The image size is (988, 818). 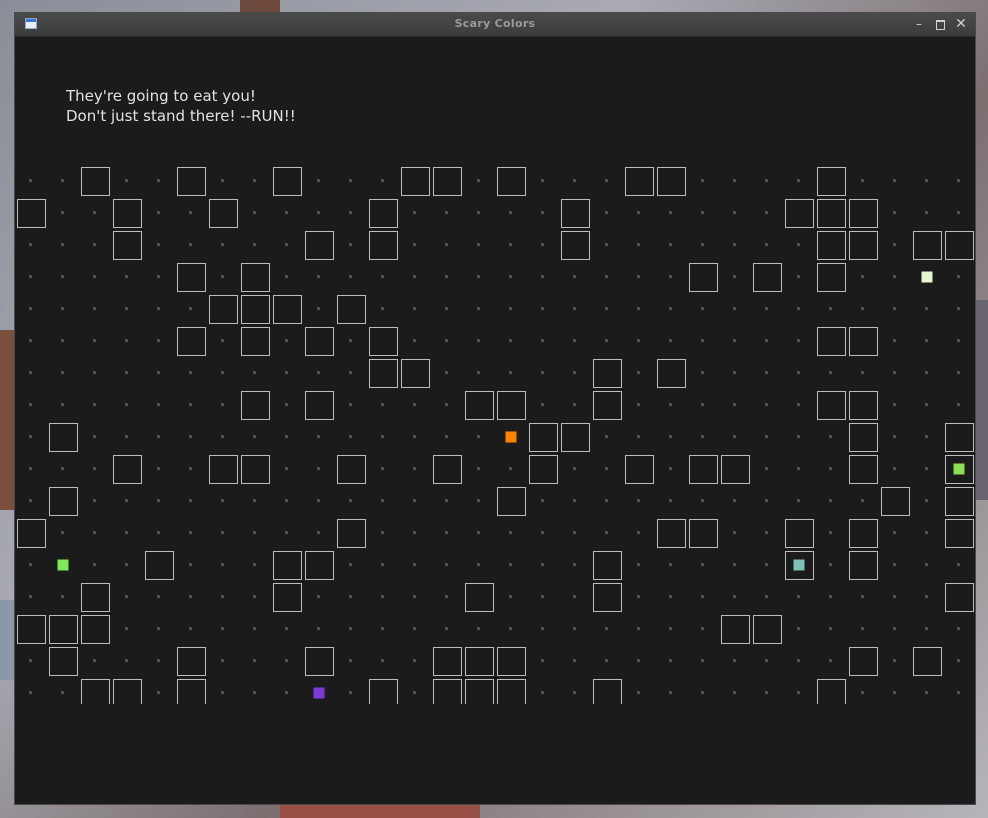 What do you see at coordinates (495, 25) in the screenshot?
I see `title-bar: Scary Colors – ✕` at bounding box center [495, 25].